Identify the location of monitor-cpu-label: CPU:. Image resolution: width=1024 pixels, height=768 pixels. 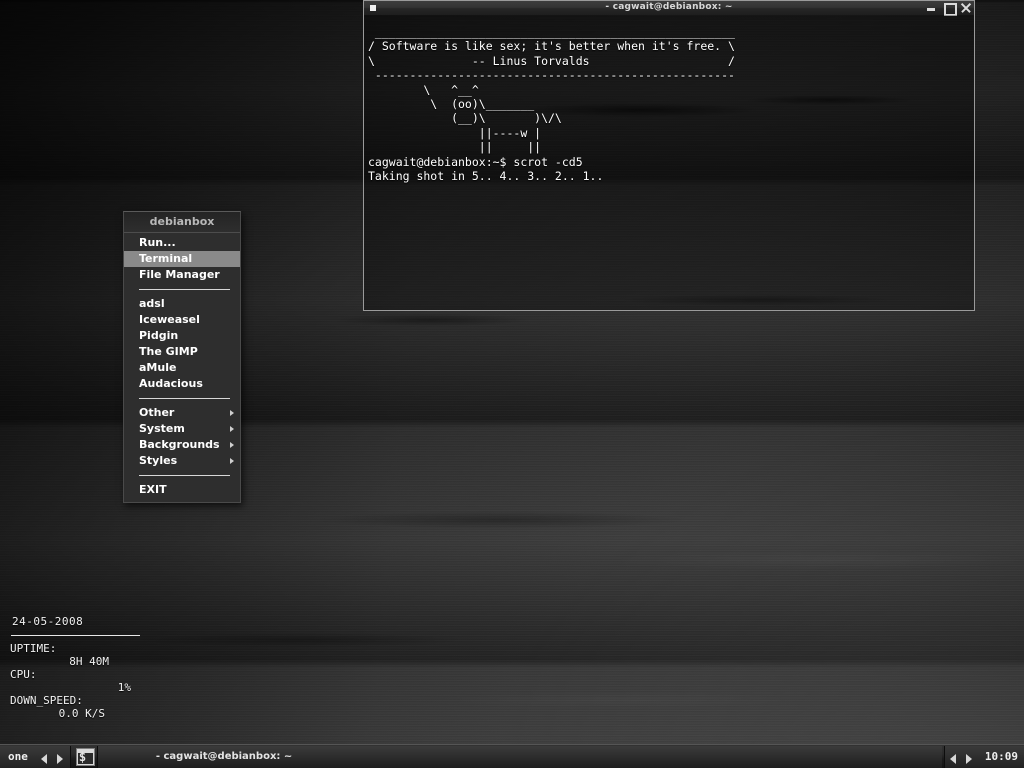
(23, 674).